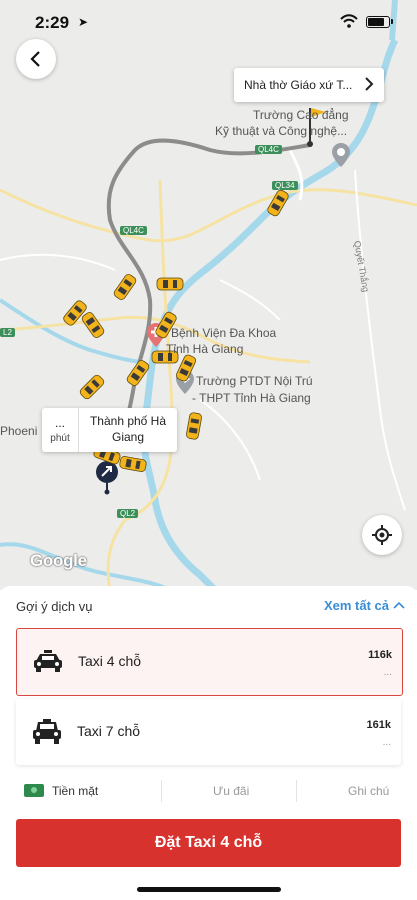  What do you see at coordinates (128, 513) in the screenshot?
I see `road-label-ql2: QL2` at bounding box center [128, 513].